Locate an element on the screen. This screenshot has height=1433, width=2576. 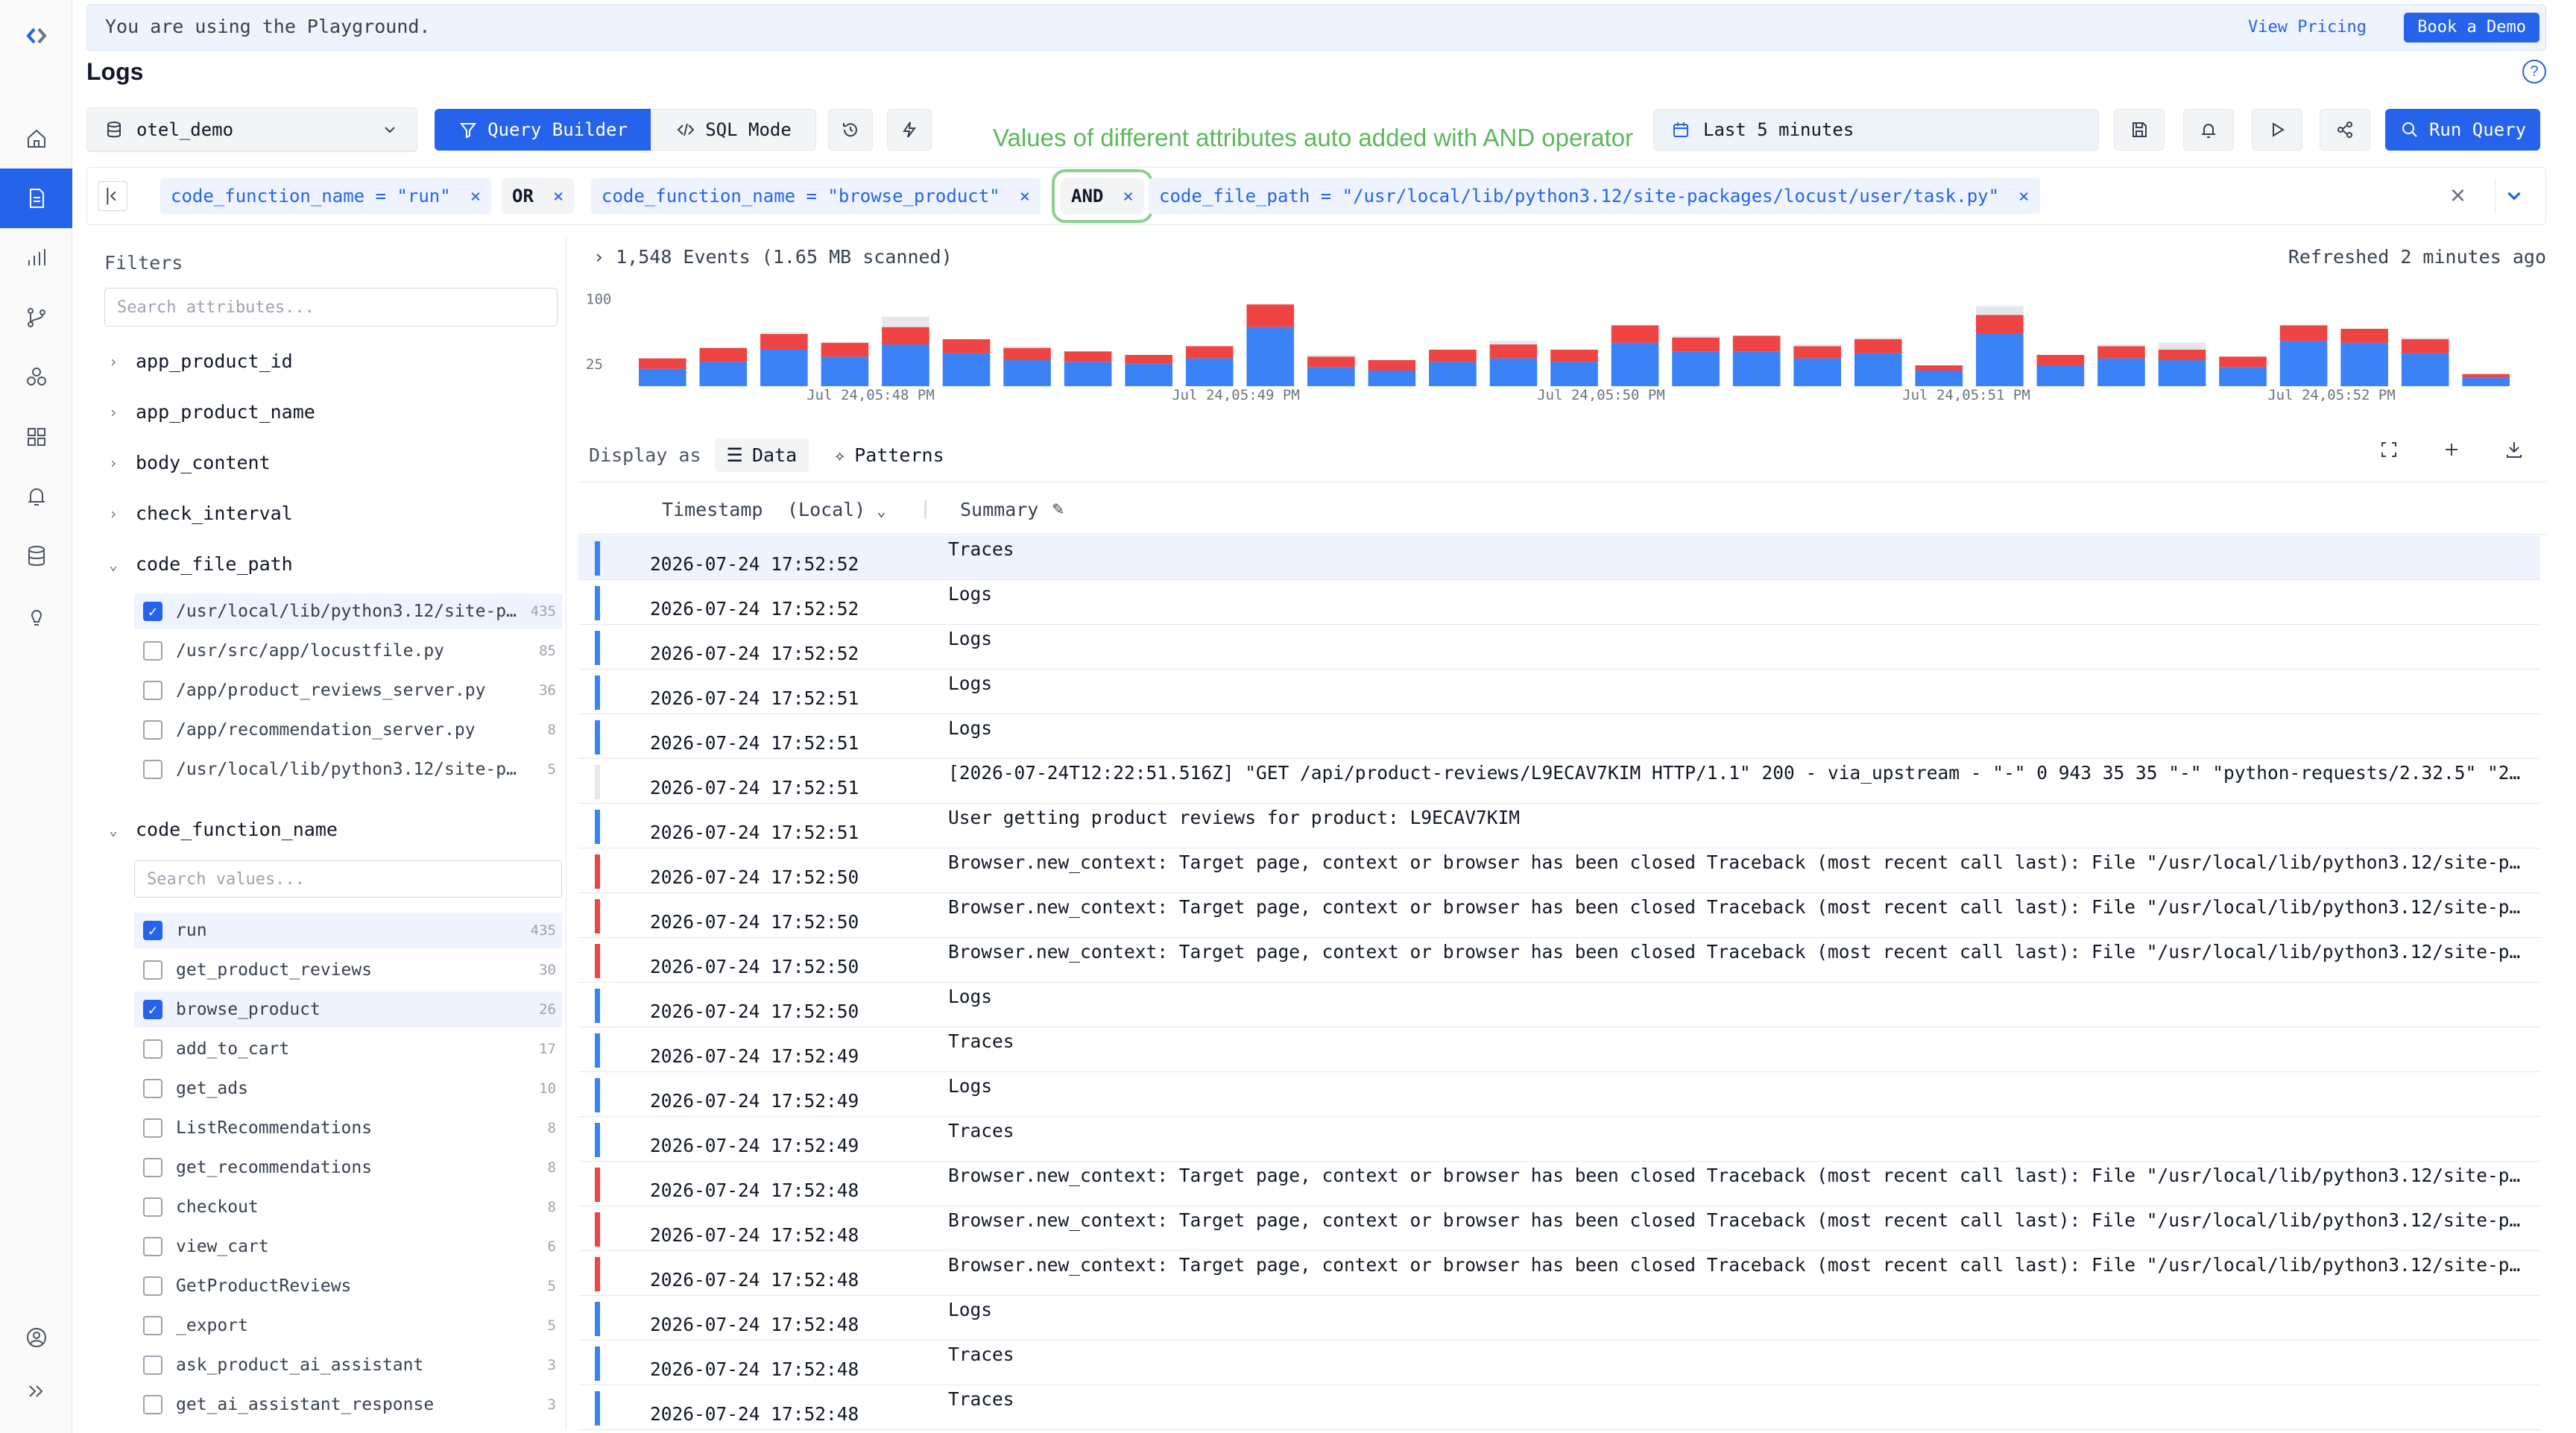
filter-value-row: get_ads 10 is located at coordinates (348, 1089).